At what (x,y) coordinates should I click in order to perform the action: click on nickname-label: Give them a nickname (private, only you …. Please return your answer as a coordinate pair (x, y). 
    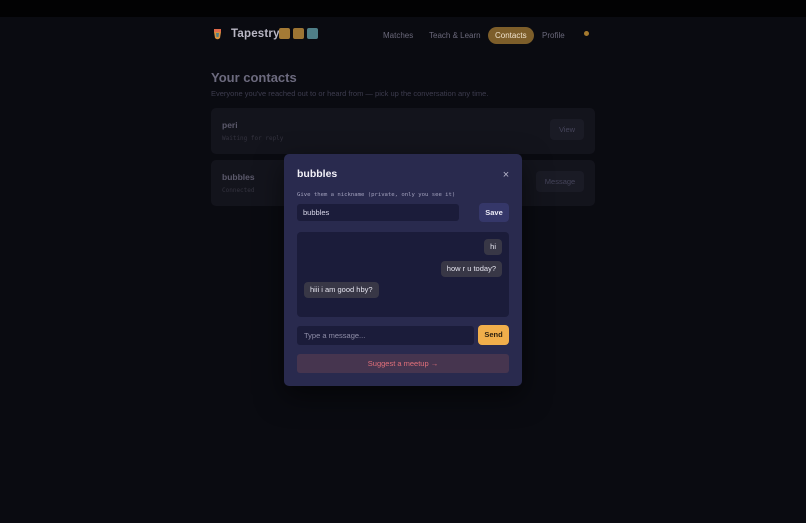
    Looking at the image, I should click on (376, 195).